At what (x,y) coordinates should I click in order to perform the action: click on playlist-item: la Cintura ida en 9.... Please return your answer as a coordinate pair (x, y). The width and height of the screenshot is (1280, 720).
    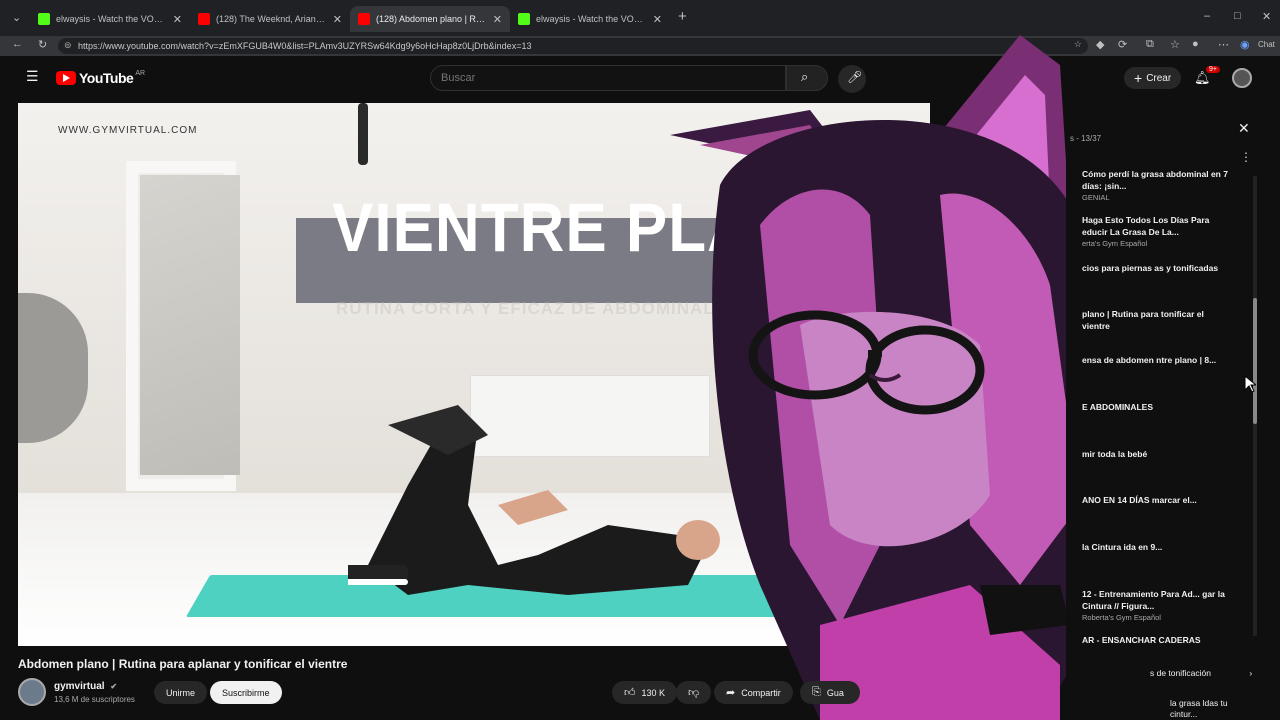
    Looking at the image, I should click on (1157, 547).